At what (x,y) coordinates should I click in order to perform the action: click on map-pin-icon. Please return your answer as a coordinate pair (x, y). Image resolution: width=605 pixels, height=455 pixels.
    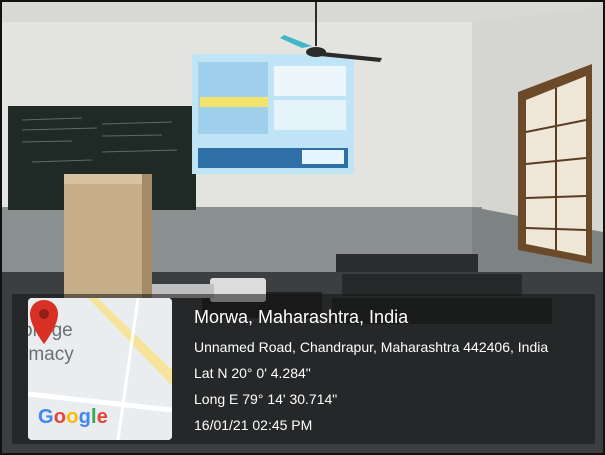
    Looking at the image, I should click on (44, 322).